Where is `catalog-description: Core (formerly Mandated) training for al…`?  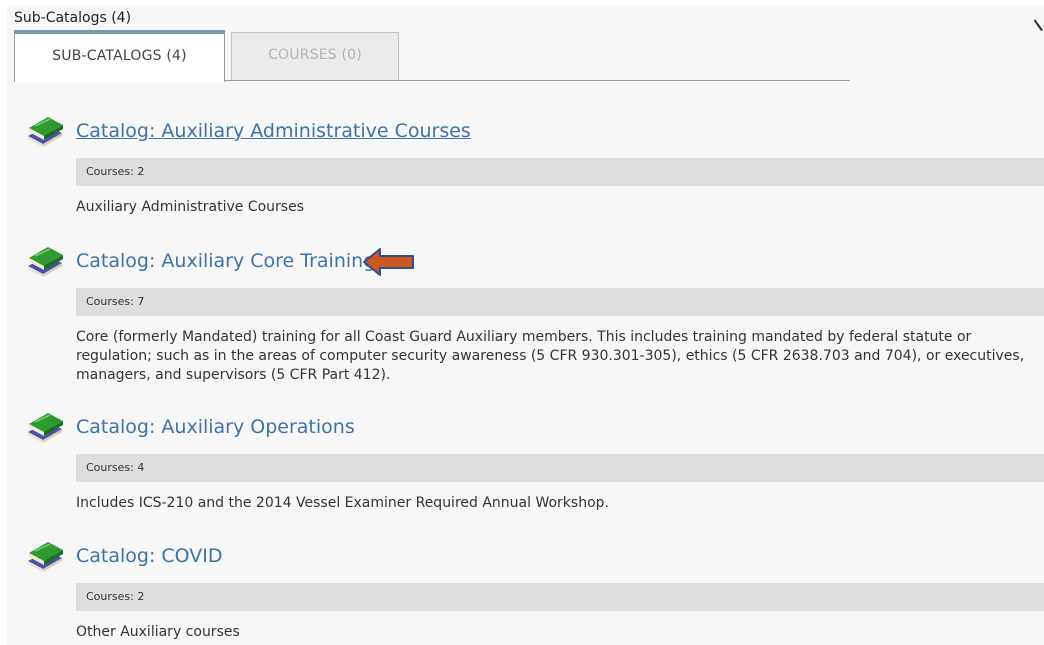
catalog-description: Core (formerly Mandated) training for al… is located at coordinates (550, 356).